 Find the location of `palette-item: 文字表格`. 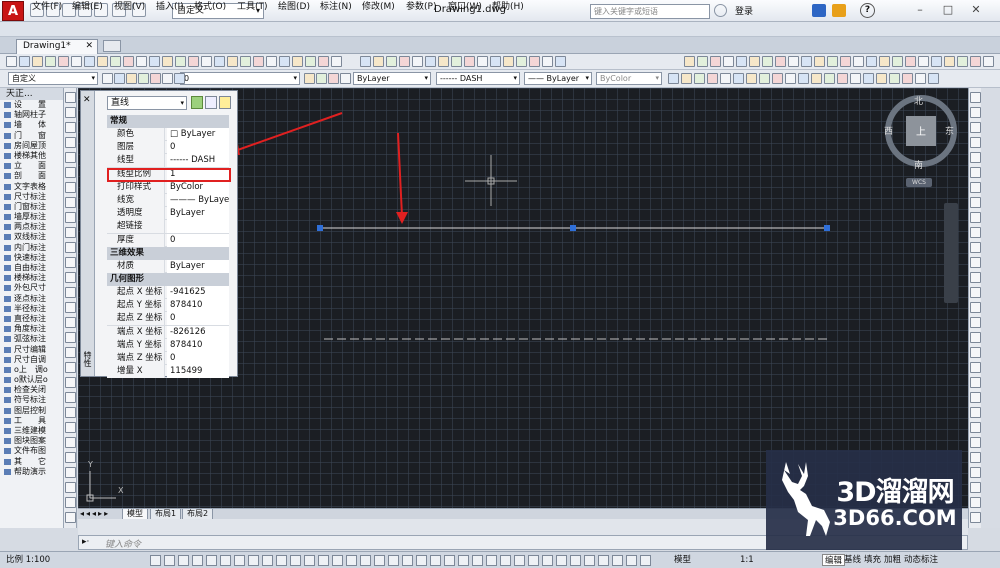

palette-item: 文字表格 is located at coordinates (31, 187).